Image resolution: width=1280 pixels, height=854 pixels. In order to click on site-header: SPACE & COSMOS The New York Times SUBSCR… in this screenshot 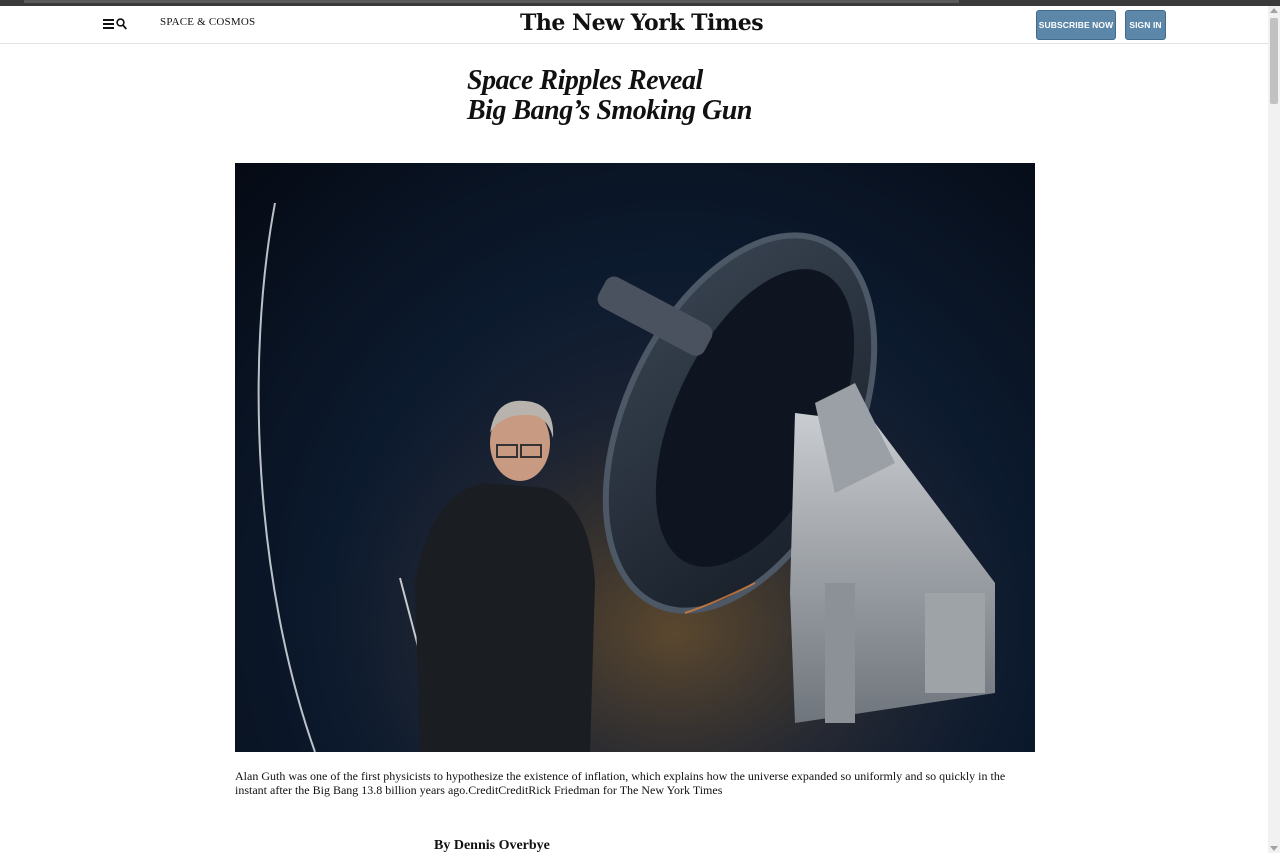, I will do `click(634, 25)`.